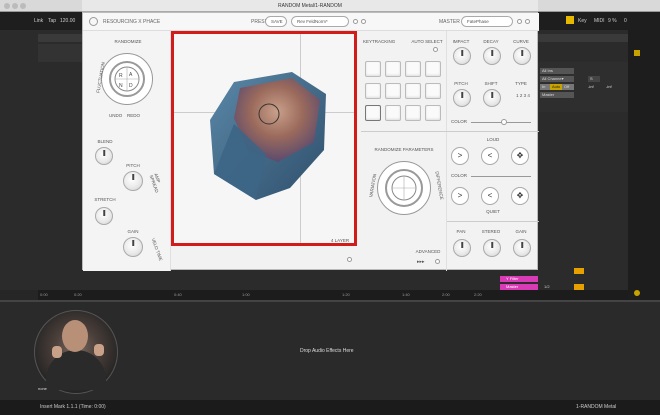 The height and width of the screenshot is (415, 660). I want to click on color2-label: COLOR, so click(458, 175).